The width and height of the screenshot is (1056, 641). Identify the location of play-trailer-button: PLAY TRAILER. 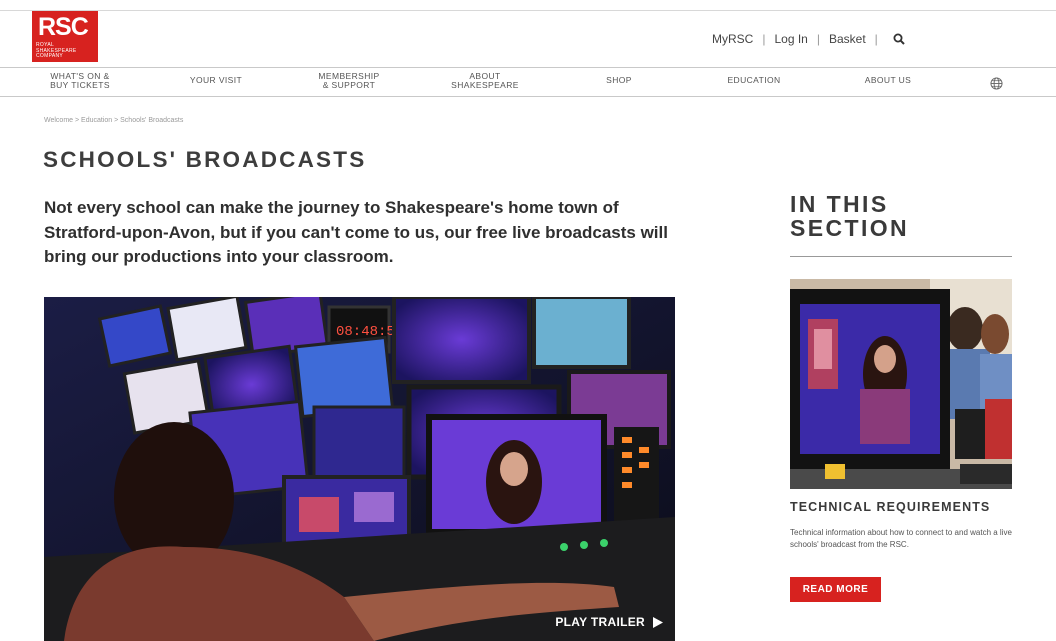
(609, 622).